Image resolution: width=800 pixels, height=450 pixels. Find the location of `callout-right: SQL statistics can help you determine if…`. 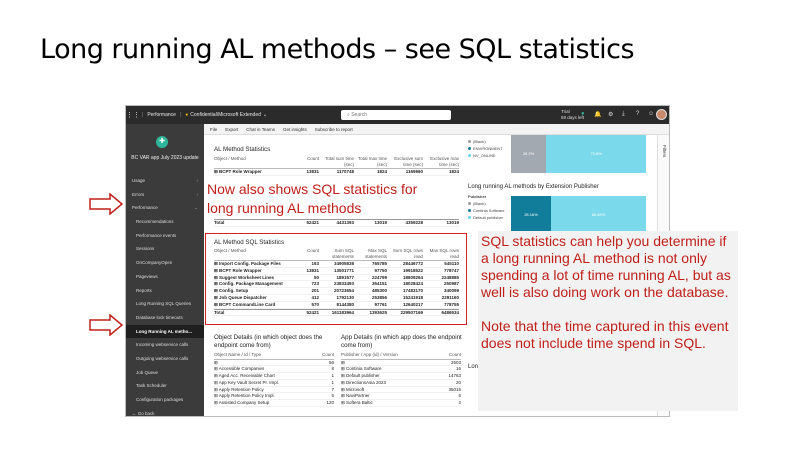

callout-right: SQL statistics can help you determine if… is located at coordinates (608, 321).